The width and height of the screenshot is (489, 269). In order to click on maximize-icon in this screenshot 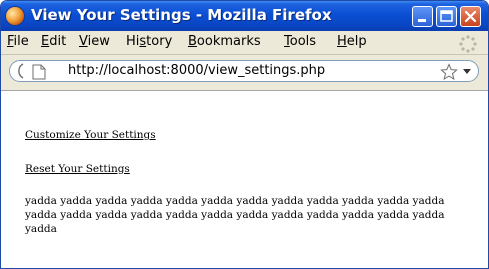, I will do `click(446, 16)`.